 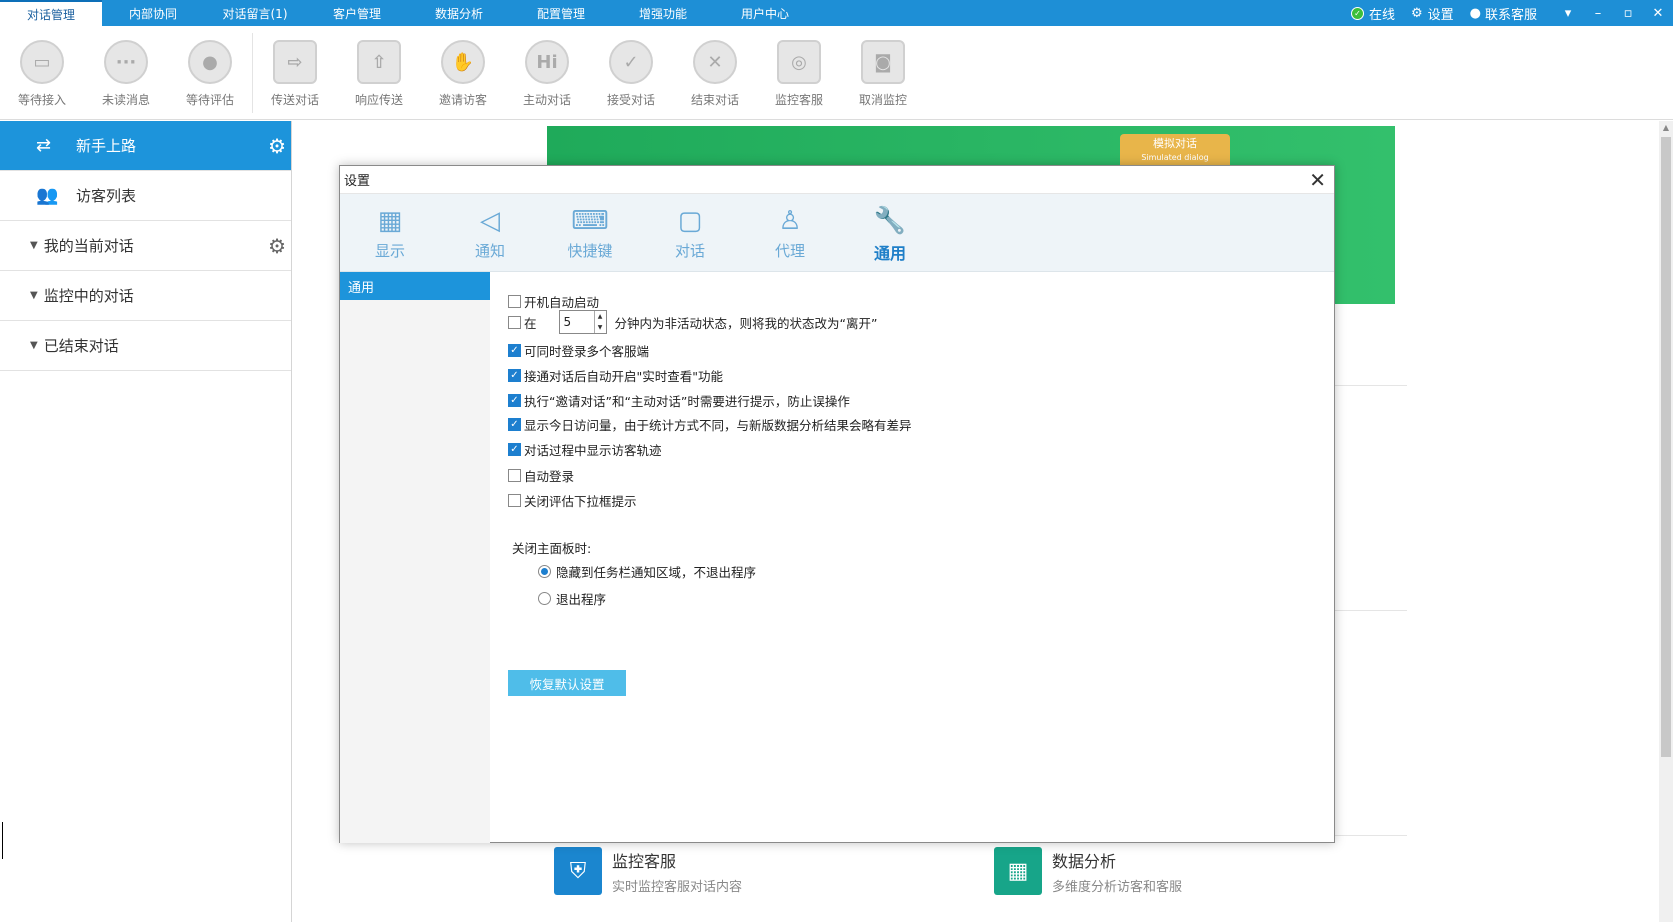 What do you see at coordinates (145, 346) in the screenshot?
I see `sidebar-group-ended-chats: ▼ 已结束对话` at bounding box center [145, 346].